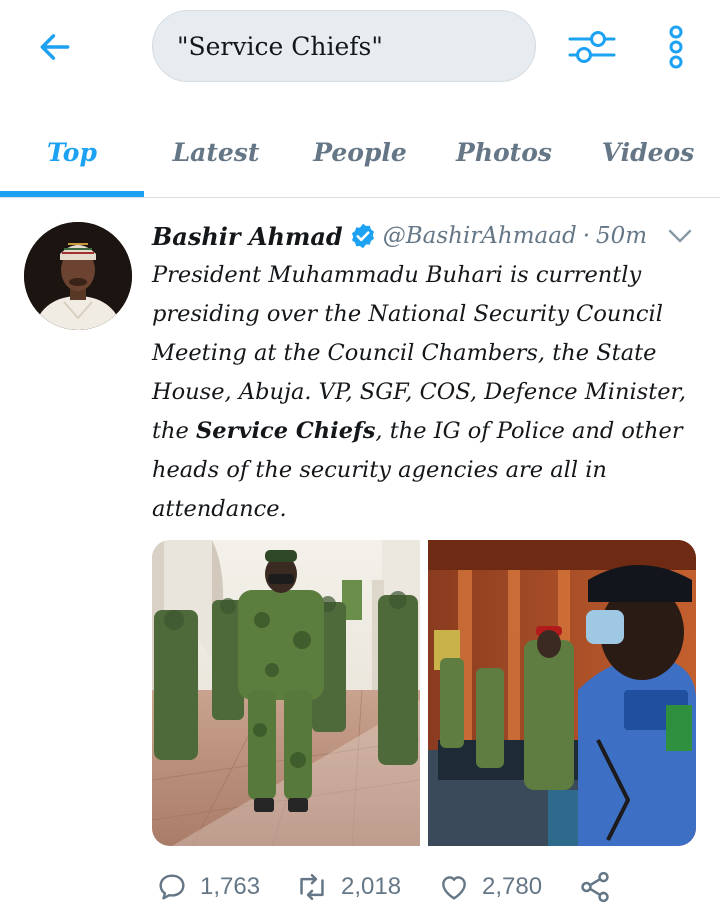  Describe the element at coordinates (286, 431) in the screenshot. I see `tweet-text-highlight: Service Chiefs` at that location.